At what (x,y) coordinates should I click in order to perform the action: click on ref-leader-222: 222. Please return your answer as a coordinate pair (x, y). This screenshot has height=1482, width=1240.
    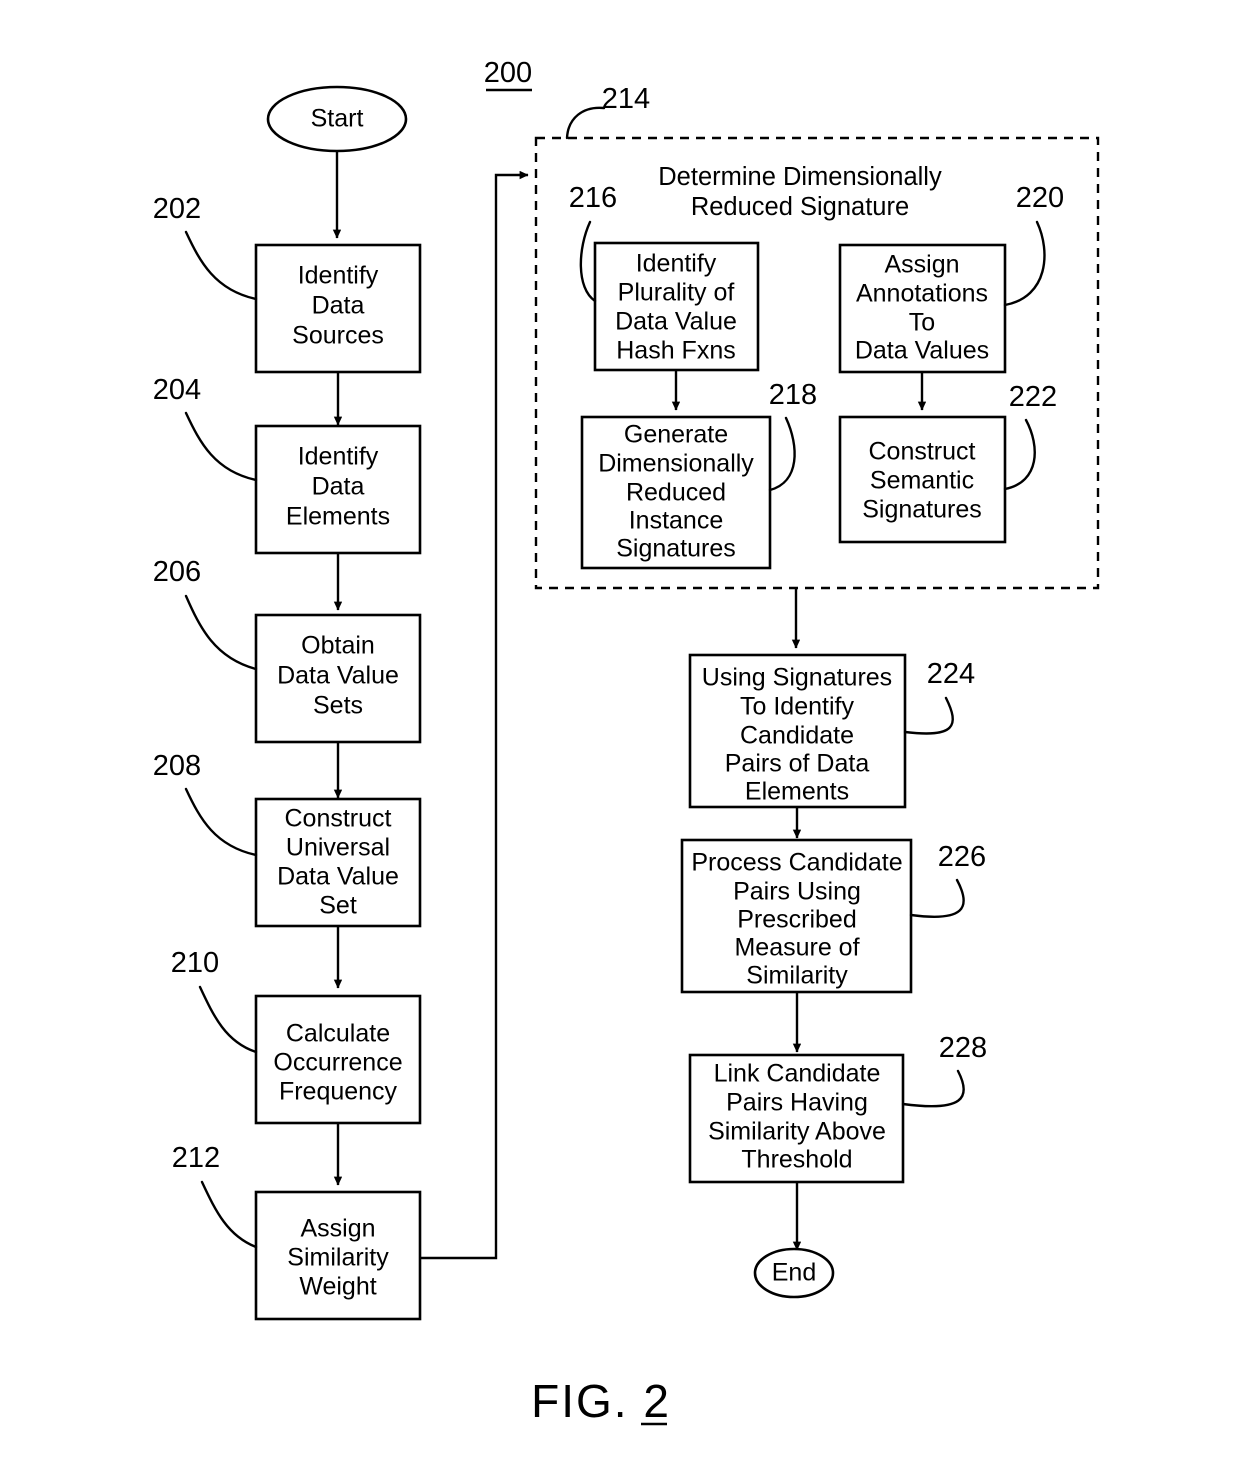
    Looking at the image, I should click on (1030, 436).